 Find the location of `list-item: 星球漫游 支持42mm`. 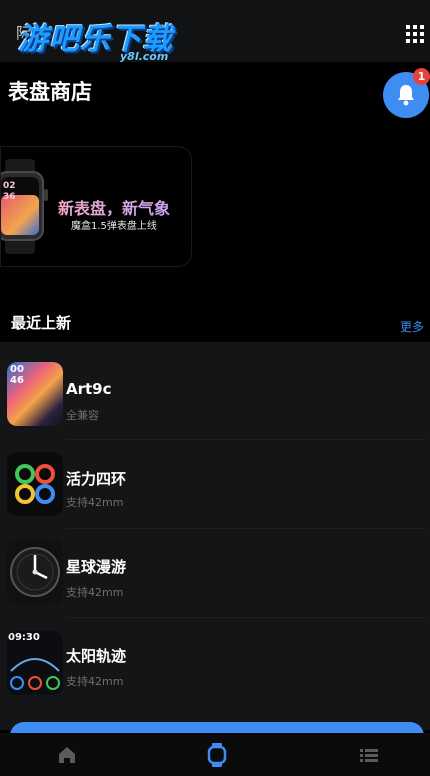

list-item: 星球漫游 支持42mm is located at coordinates (215, 572).